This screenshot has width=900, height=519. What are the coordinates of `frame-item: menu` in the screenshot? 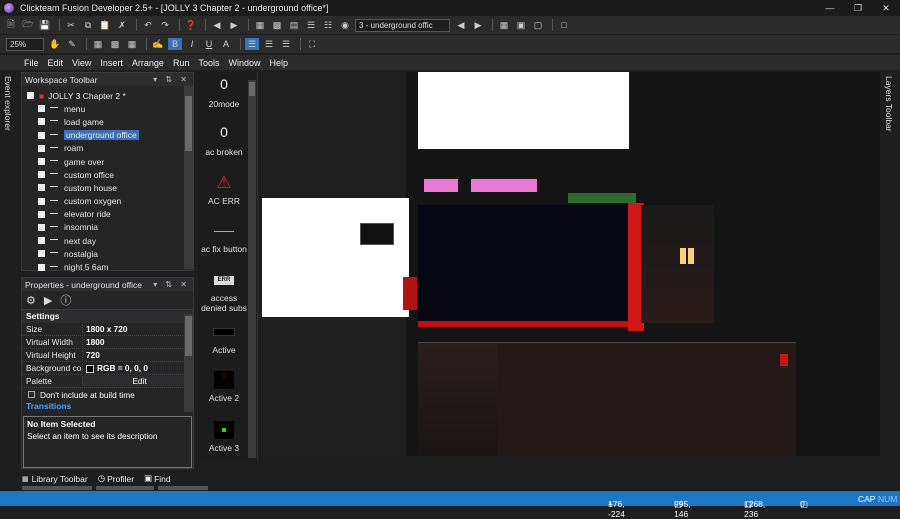 It's located at (107, 108).